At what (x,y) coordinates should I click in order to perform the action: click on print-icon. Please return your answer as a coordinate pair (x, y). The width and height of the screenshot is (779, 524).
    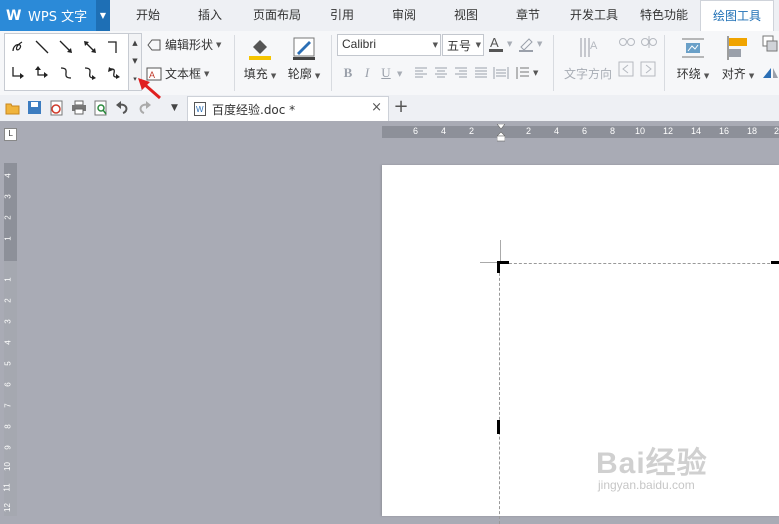
    Looking at the image, I should click on (78, 107).